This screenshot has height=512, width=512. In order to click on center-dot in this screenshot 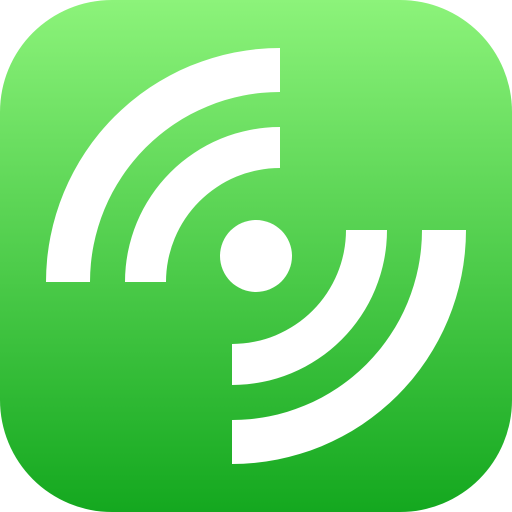, I will do `click(256, 256)`.